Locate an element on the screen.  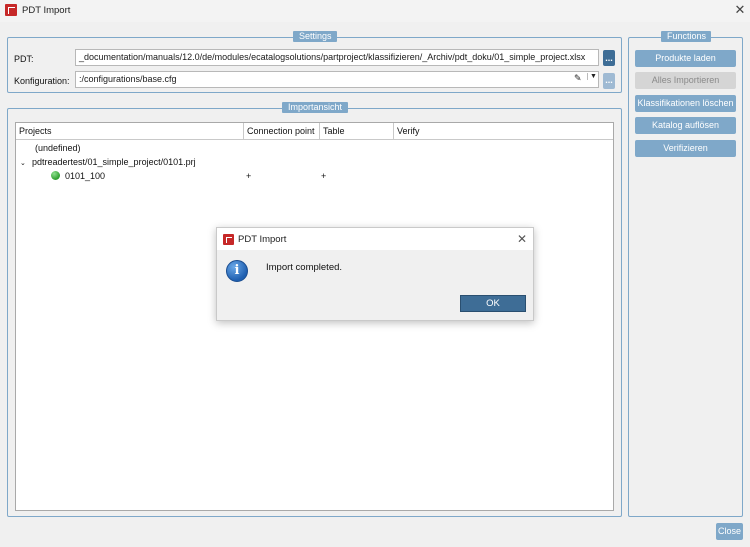
pdt-label: PDT: is located at coordinates (24, 59).